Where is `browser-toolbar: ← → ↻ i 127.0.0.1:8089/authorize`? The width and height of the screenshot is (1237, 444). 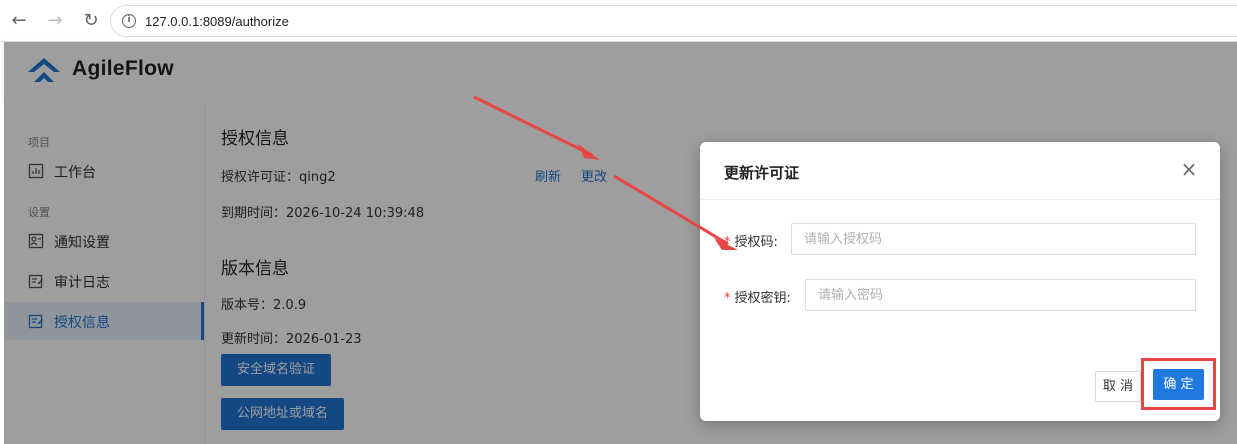
browser-toolbar: ← → ↻ i 127.0.0.1:8089/authorize is located at coordinates (618, 21).